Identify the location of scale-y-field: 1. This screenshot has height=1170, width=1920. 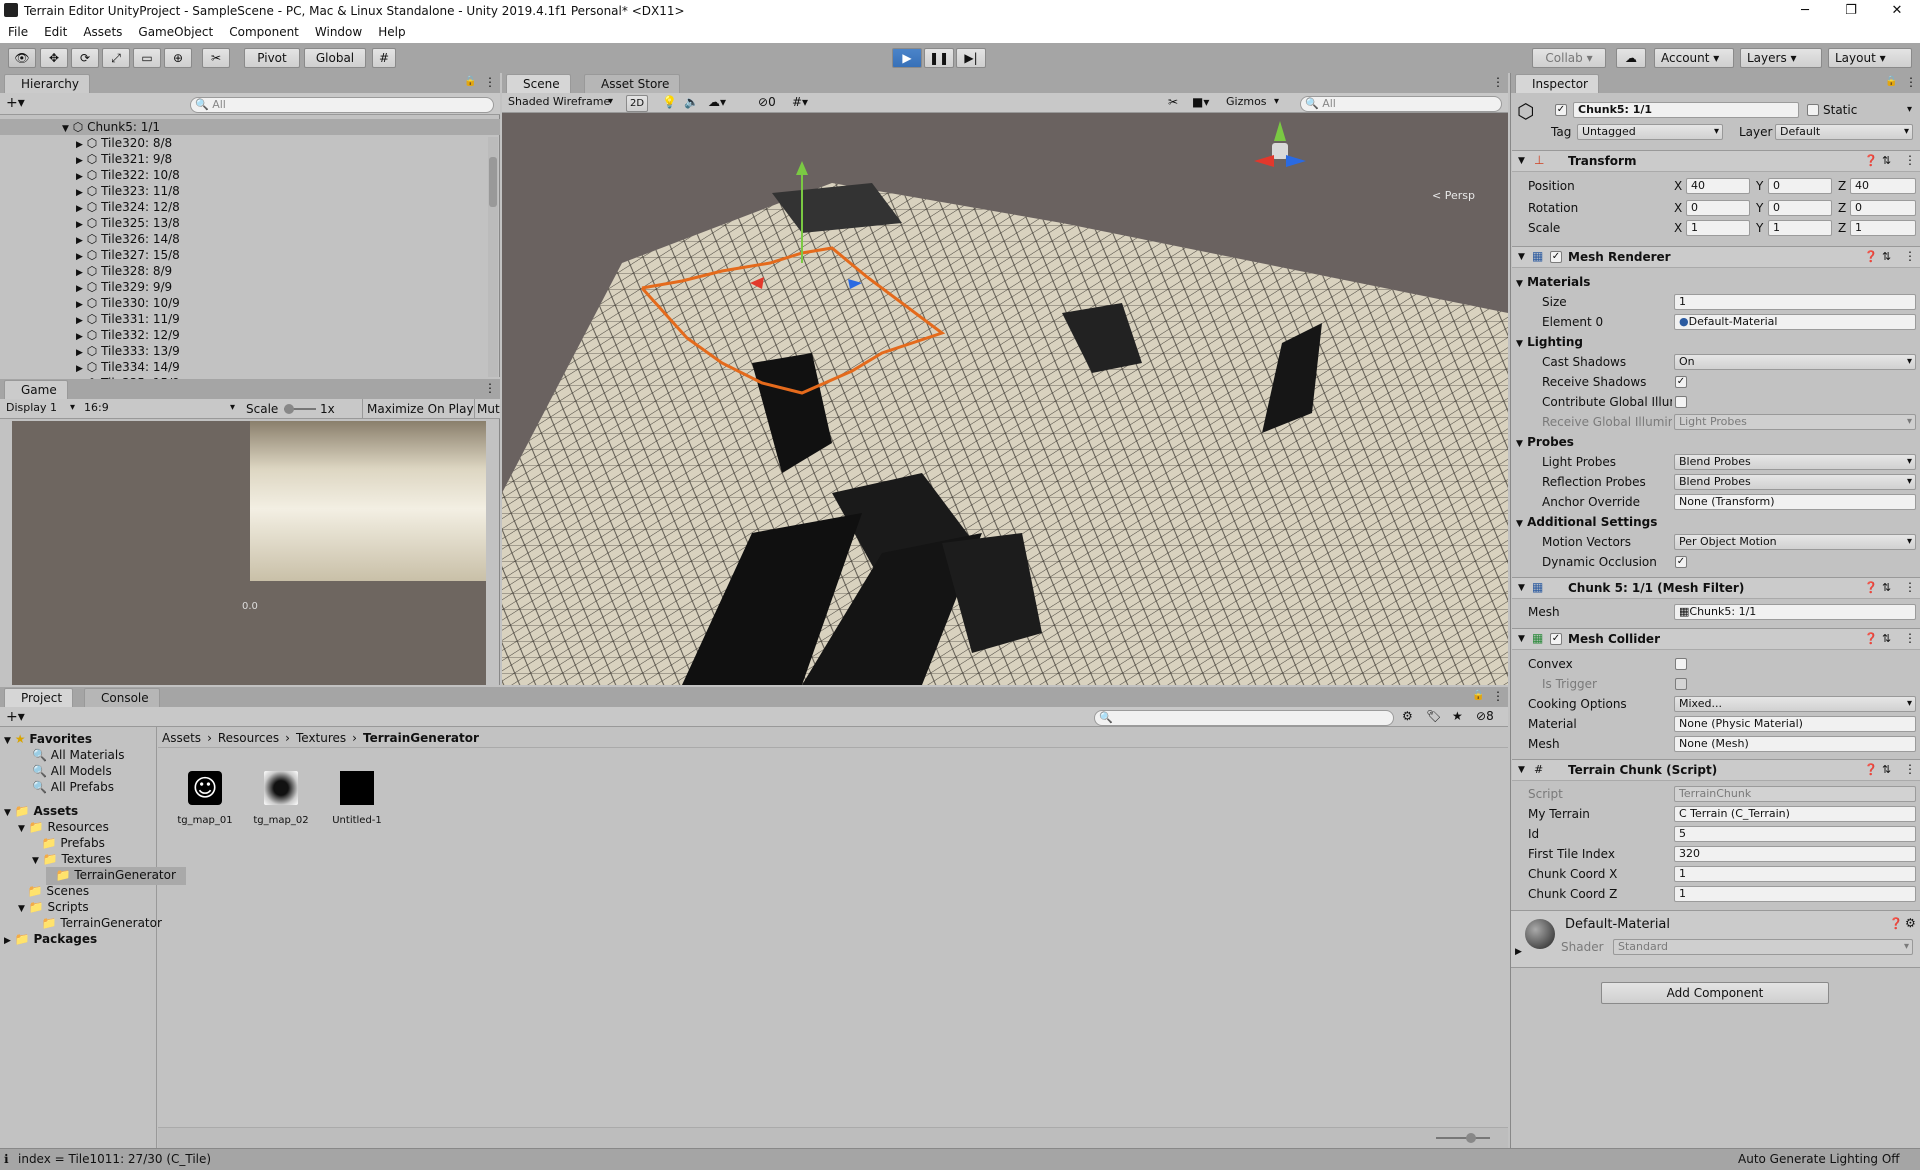
(1800, 228).